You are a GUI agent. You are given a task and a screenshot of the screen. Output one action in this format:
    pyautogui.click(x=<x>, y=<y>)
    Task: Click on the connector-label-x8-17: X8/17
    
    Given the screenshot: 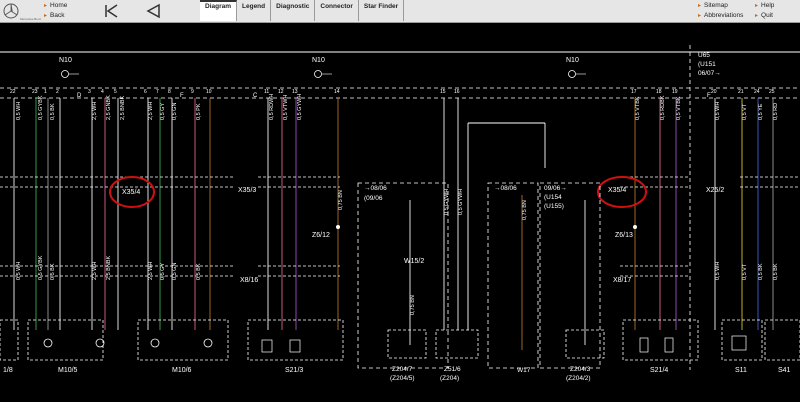 What is the action you would take?
    pyautogui.click(x=622, y=280)
    